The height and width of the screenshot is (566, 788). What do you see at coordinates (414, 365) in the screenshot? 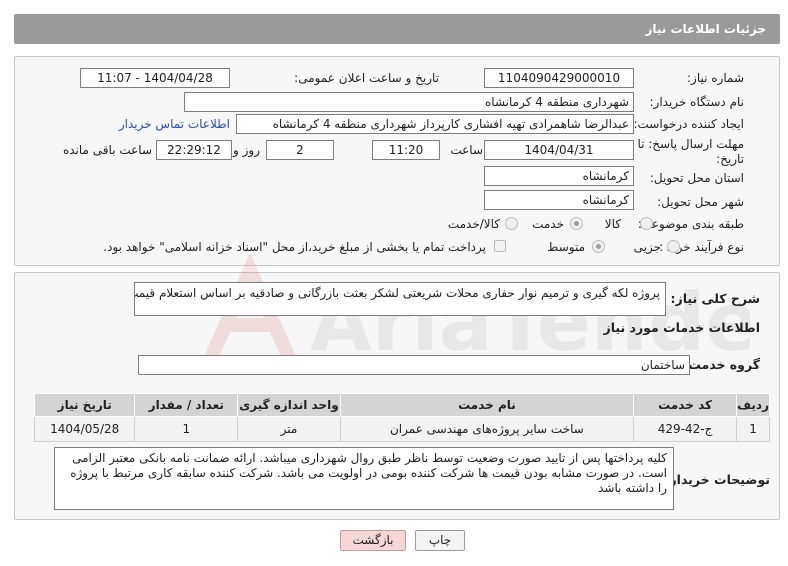
I see `service-group-field: ساختمان` at bounding box center [414, 365].